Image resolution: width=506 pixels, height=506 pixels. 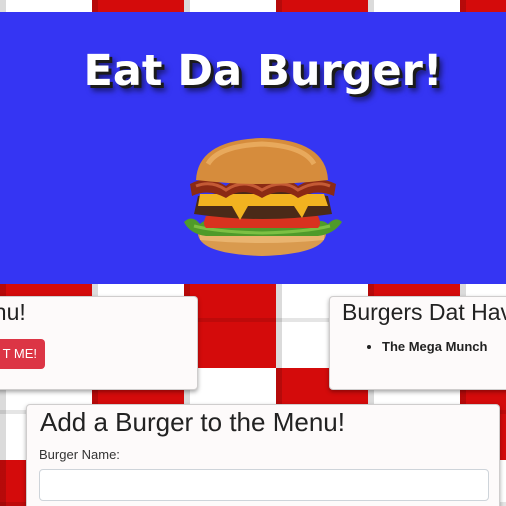 I want to click on page-title: Eat Da Burger!, so click(x=263, y=71).